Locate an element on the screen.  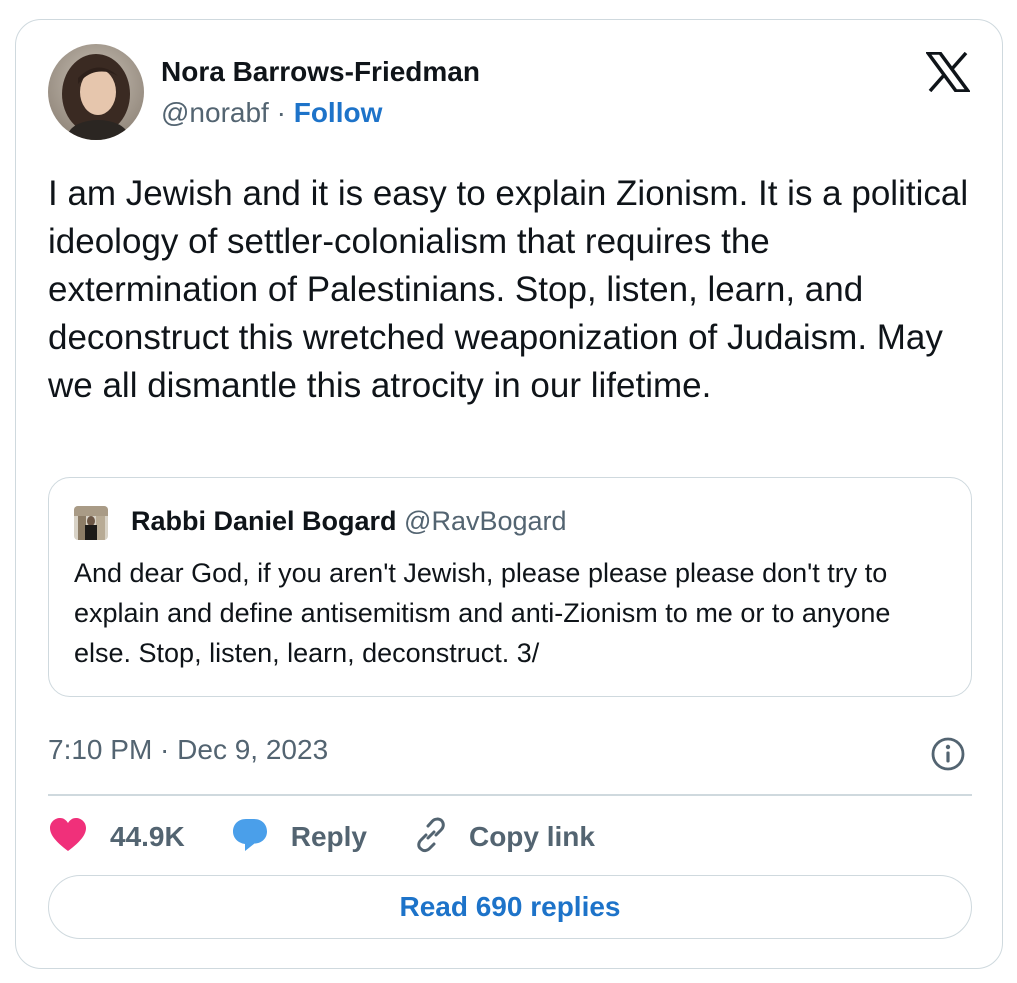
tweet-timestamp: 7:10 PM · Dec 9, 2023 is located at coordinates (188, 750).